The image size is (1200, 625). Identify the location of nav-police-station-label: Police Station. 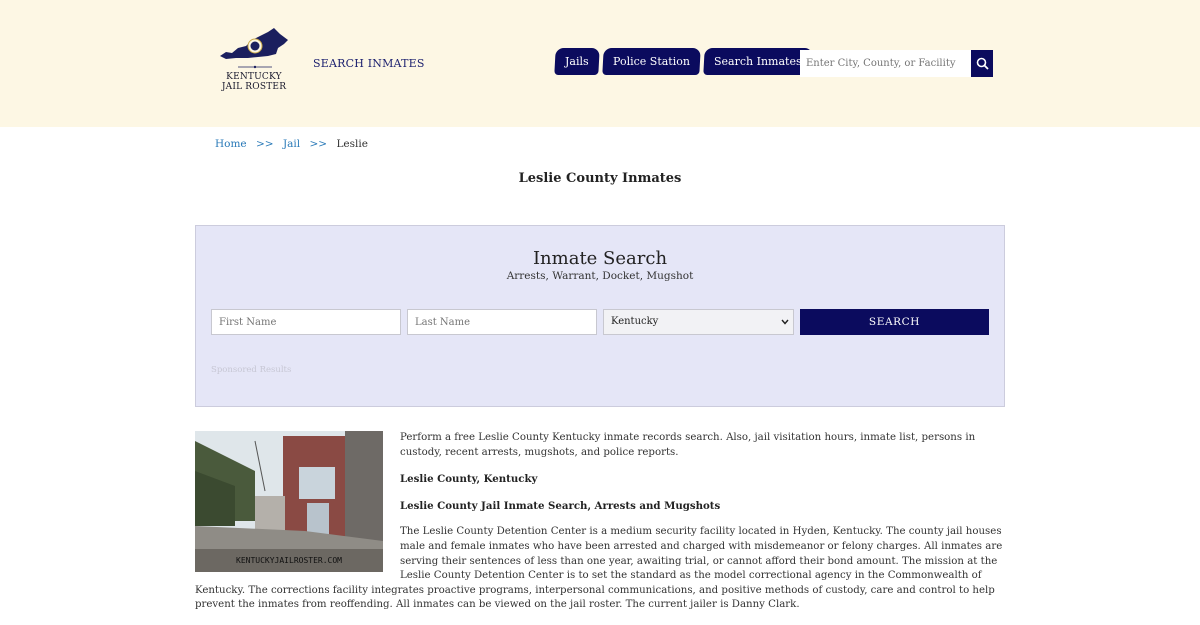
(651, 61).